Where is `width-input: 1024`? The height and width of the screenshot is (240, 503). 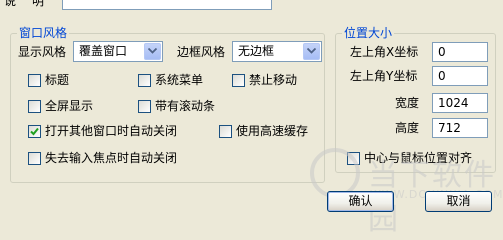 width-input: 1024 is located at coordinates (460, 103).